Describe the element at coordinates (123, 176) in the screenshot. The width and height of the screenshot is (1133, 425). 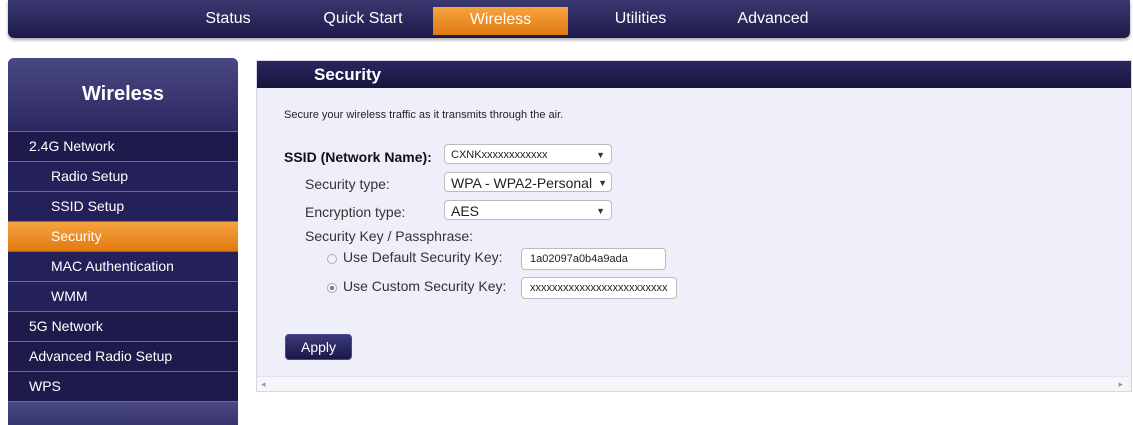
I see `sidebar-item-radio-setup: Radio Setup` at that location.